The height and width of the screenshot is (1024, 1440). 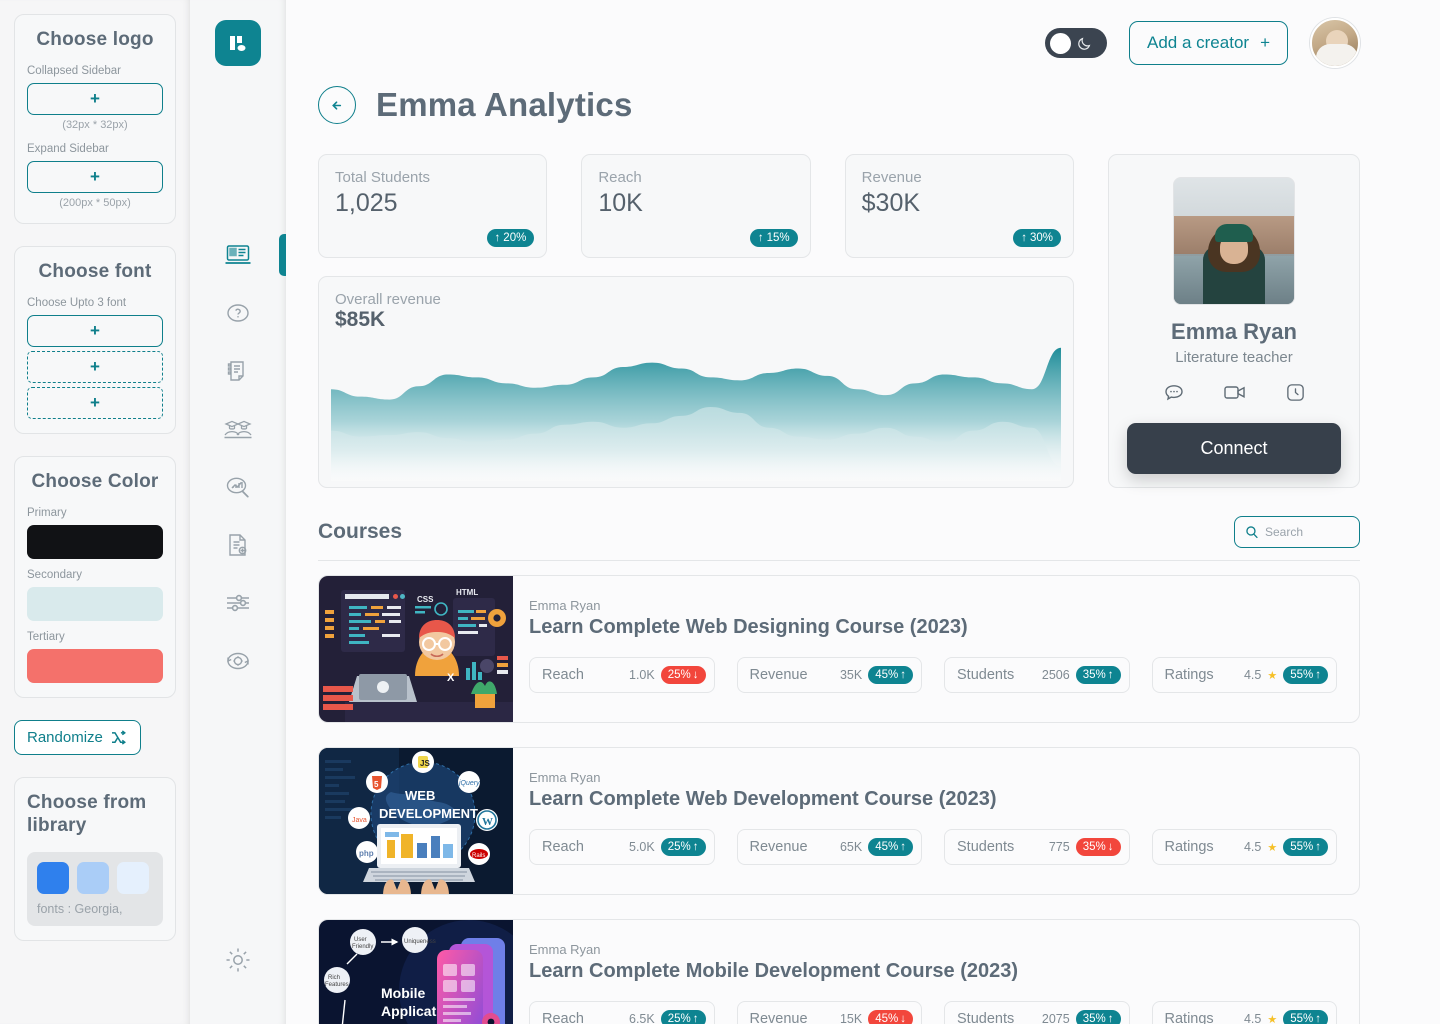 I want to click on help-icon, so click(x=238, y=313).